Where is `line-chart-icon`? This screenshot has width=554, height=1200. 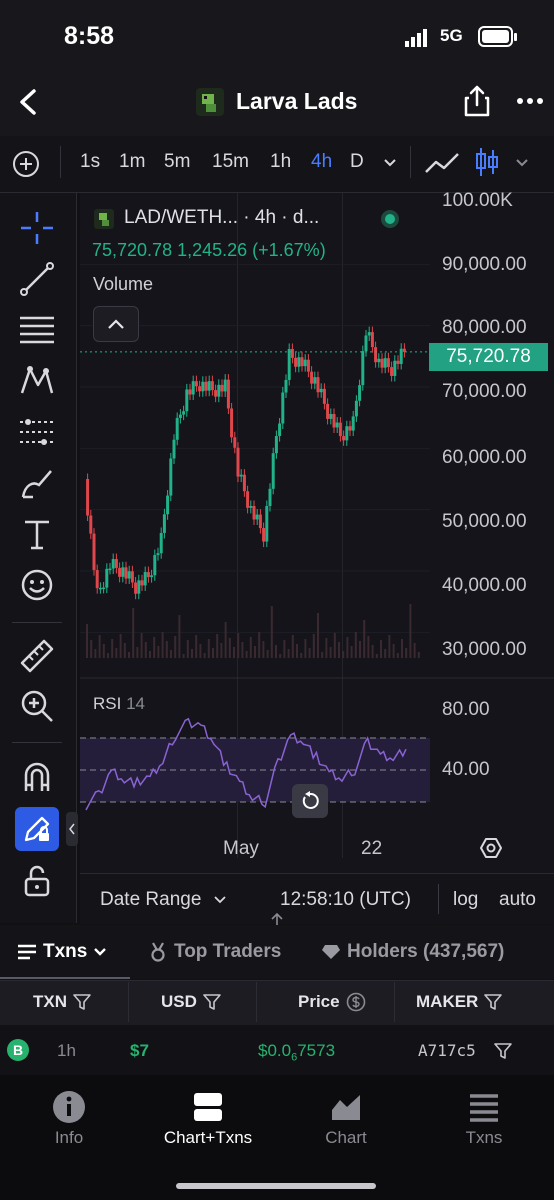
line-chart-icon is located at coordinates (442, 163).